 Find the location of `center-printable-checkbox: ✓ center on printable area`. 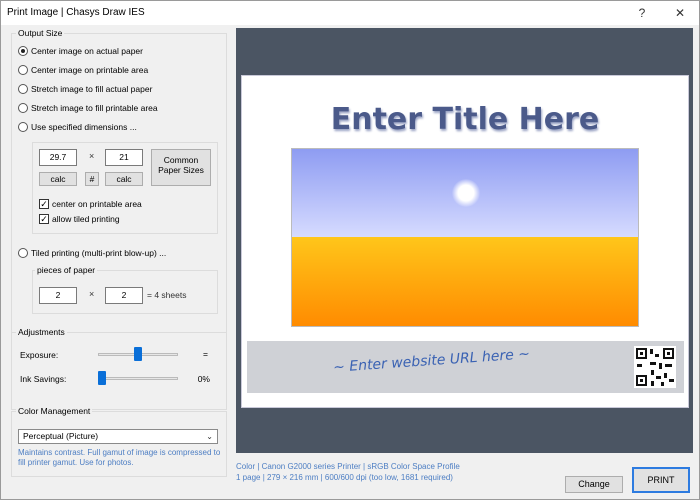

center-printable-checkbox: ✓ center on printable area is located at coordinates (90, 204).